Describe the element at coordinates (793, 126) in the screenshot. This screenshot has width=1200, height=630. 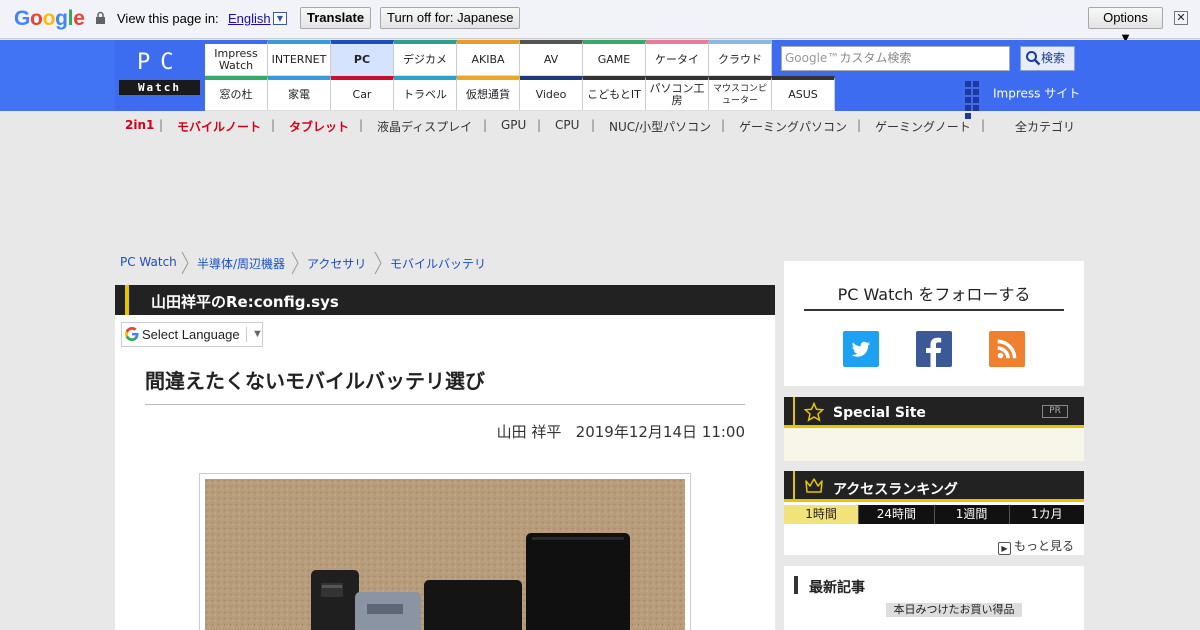
I see `category-gaming-pc: ゲーミングパソコン` at that location.